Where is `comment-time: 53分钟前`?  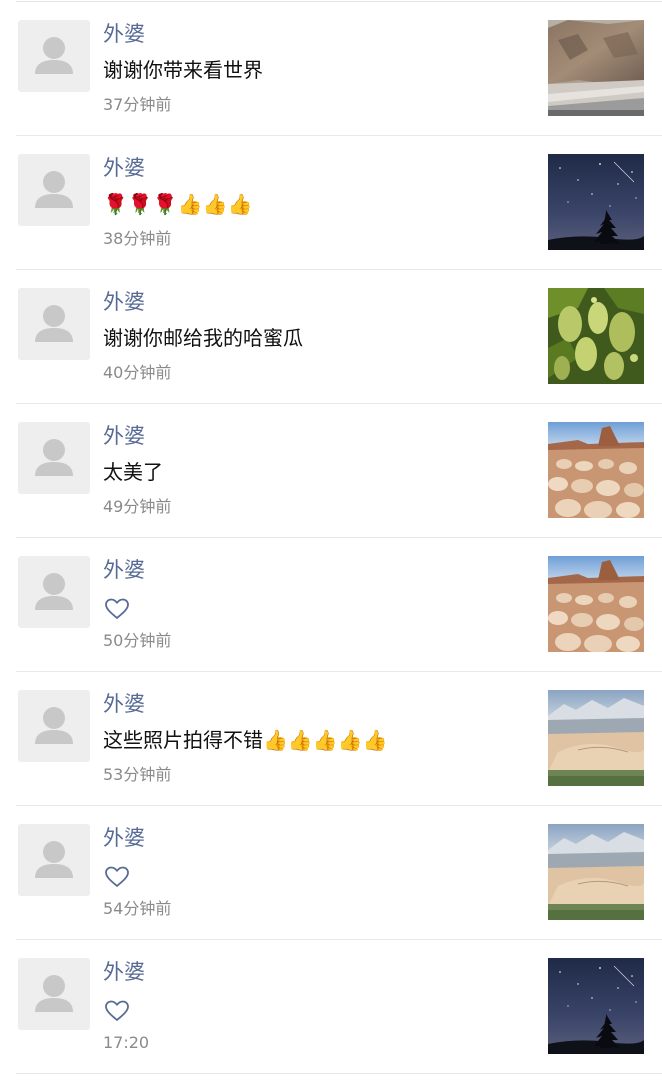 comment-time: 53分钟前 is located at coordinates (137, 774).